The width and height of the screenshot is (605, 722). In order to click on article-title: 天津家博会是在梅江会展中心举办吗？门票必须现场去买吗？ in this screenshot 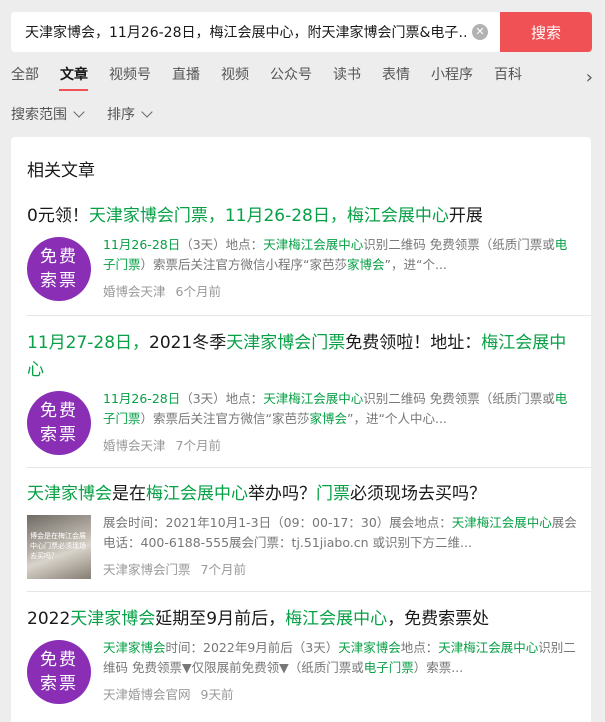, I will do `click(302, 494)`.